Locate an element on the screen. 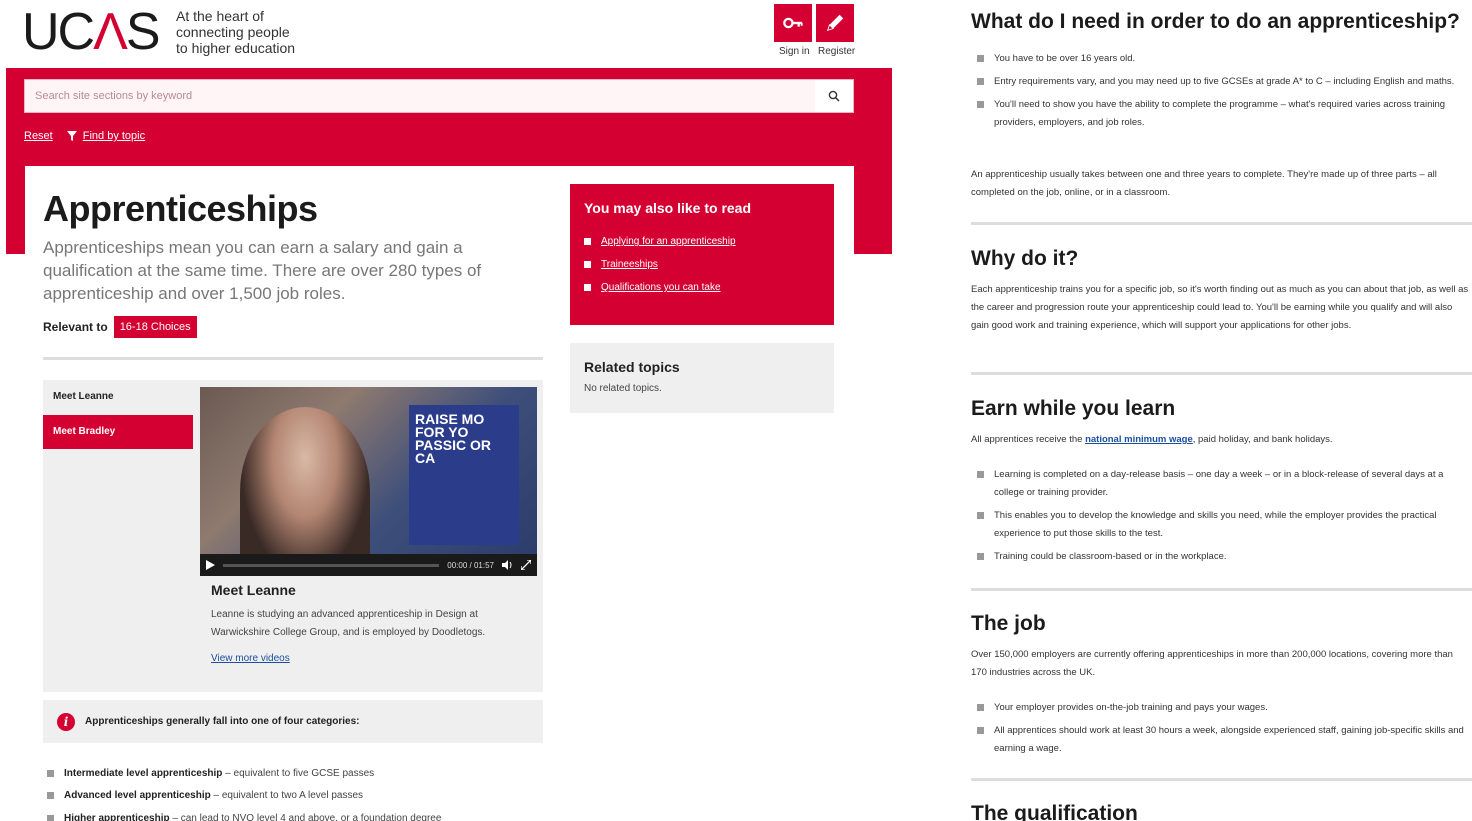  section-title-job: The job is located at coordinates (1008, 623).